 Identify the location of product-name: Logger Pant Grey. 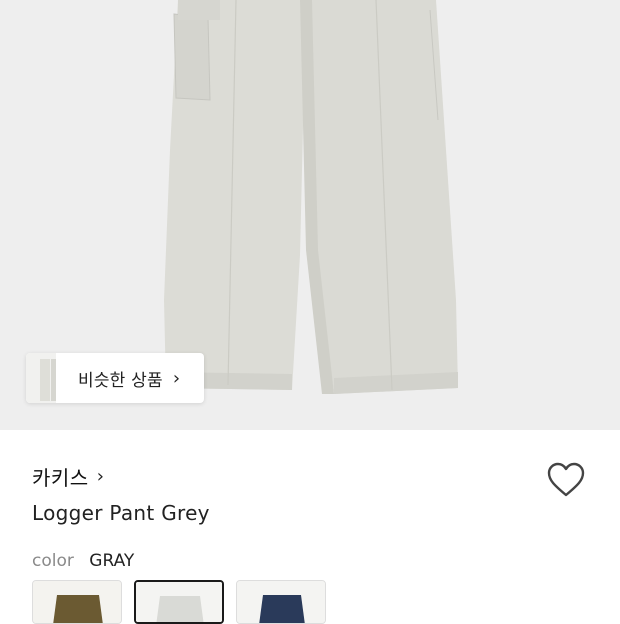
(121, 513).